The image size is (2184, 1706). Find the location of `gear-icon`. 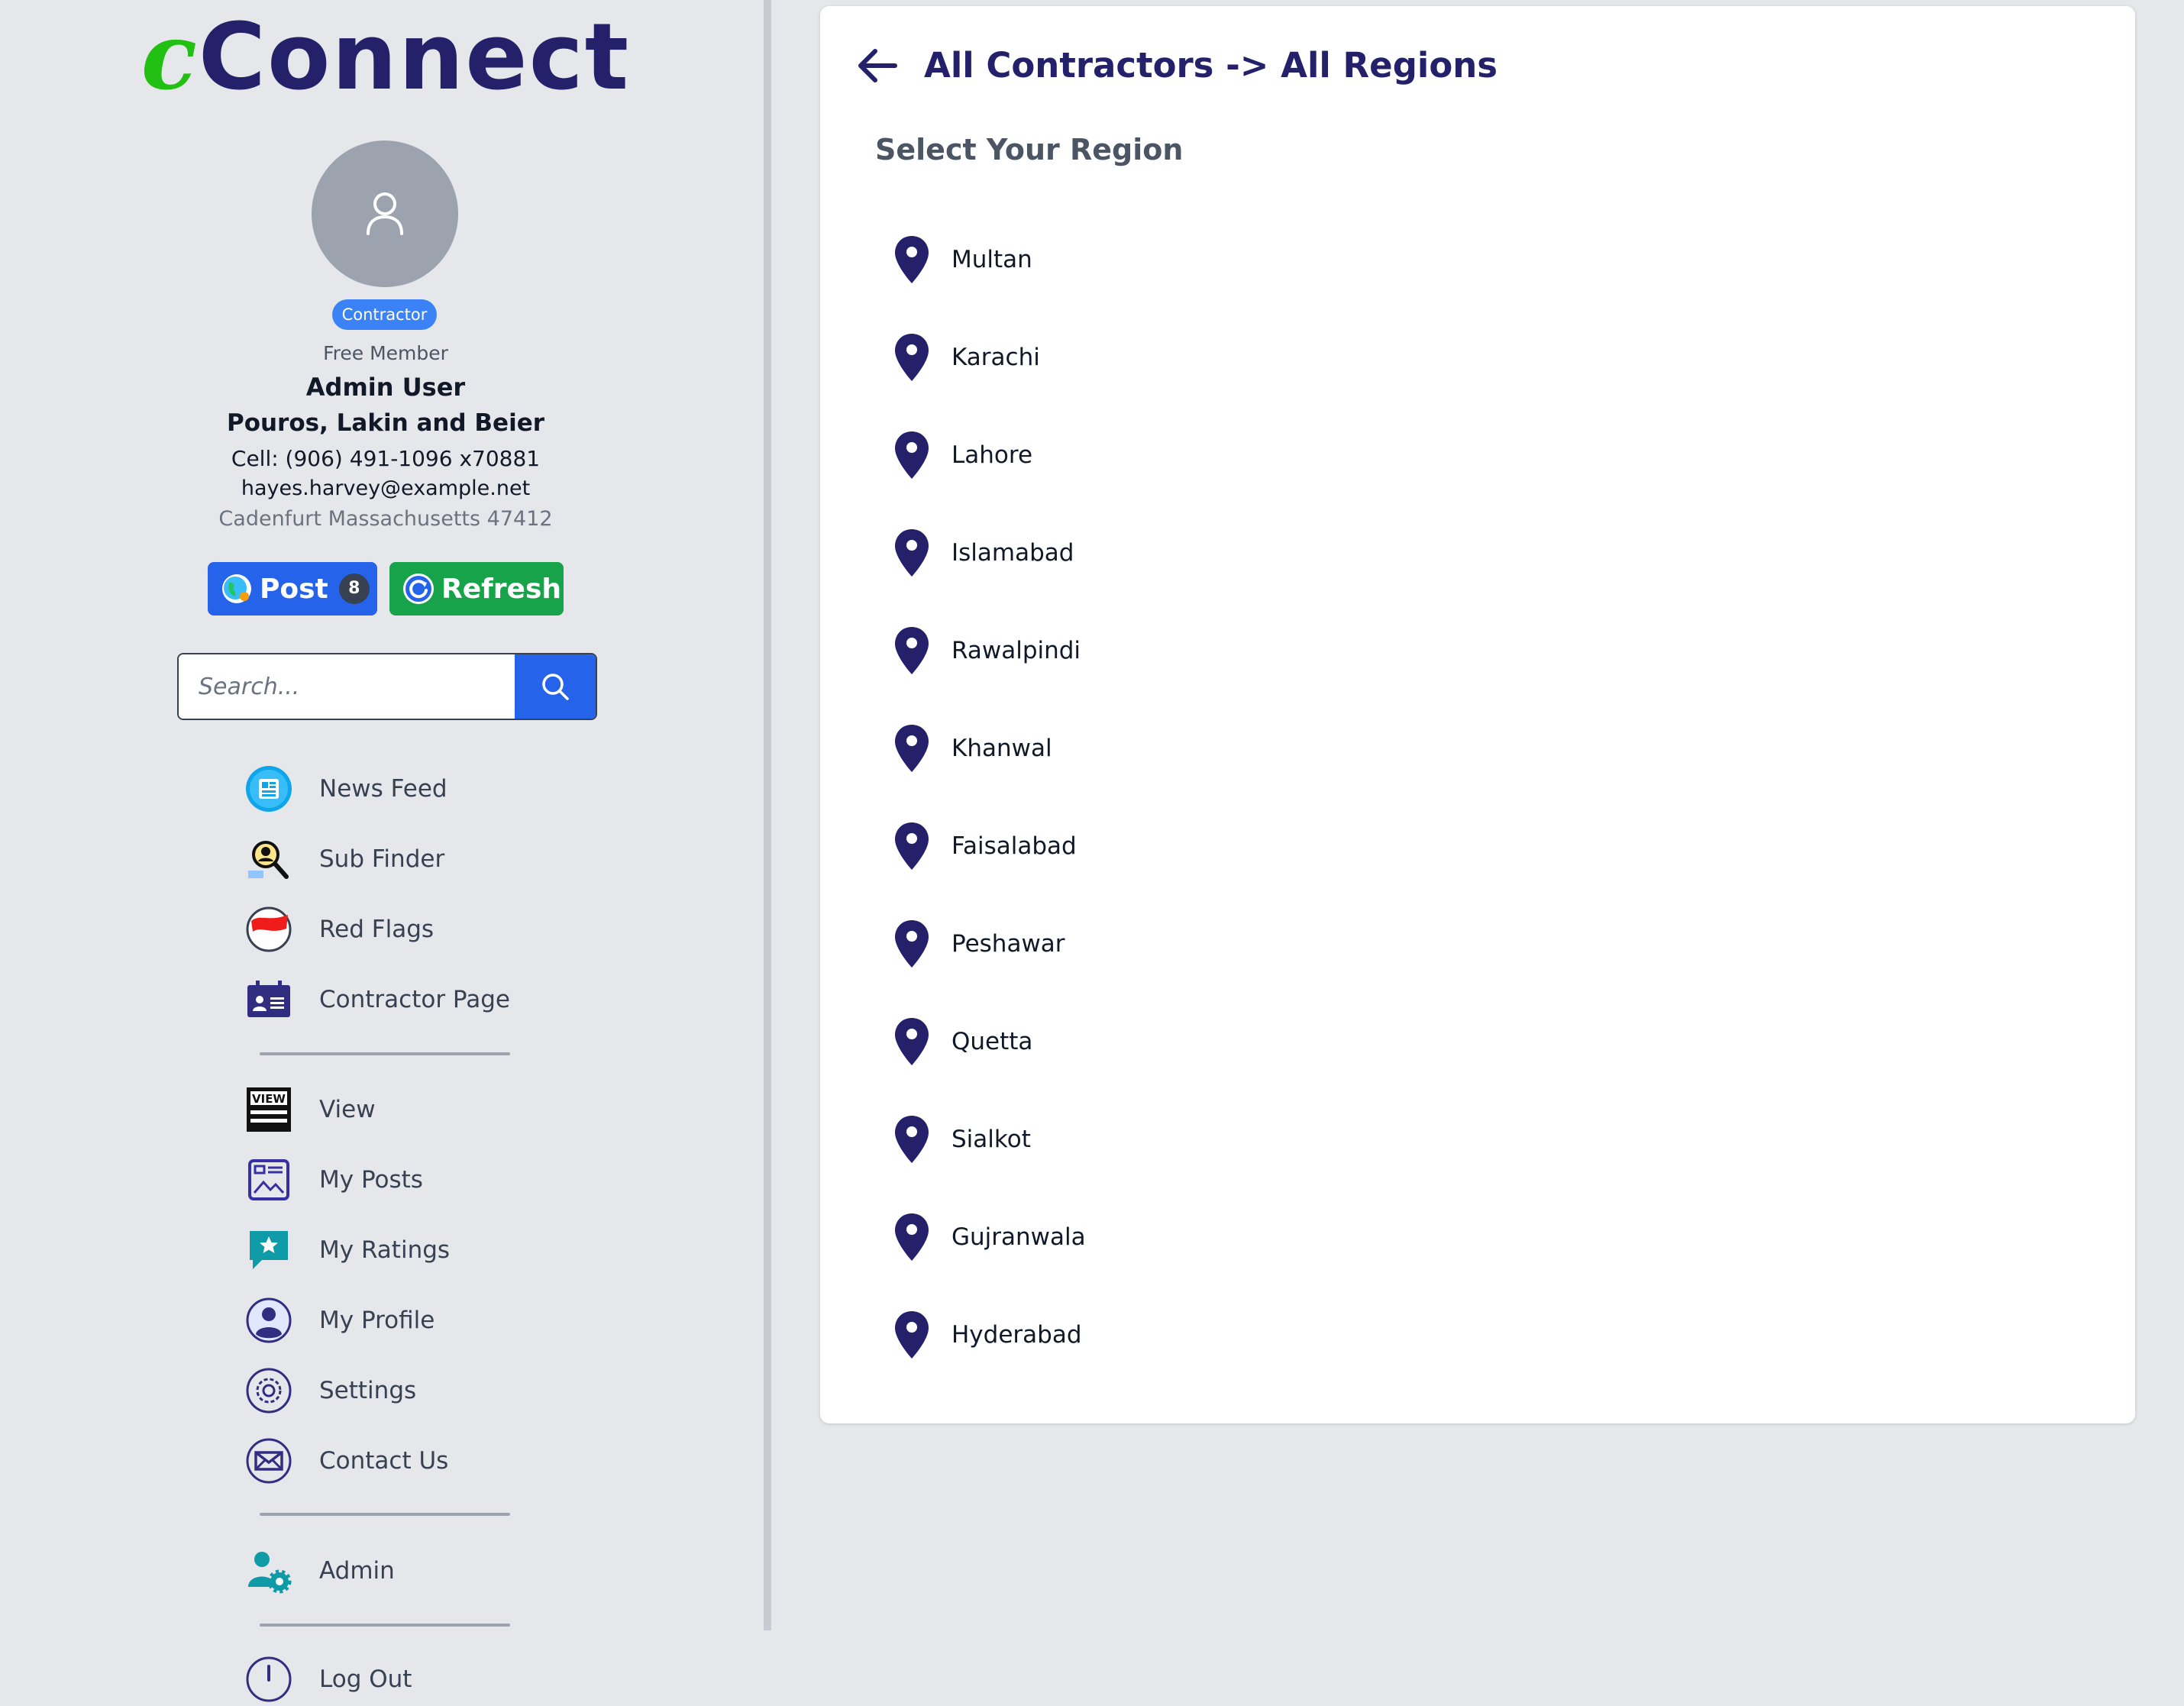

gear-icon is located at coordinates (268, 1390).